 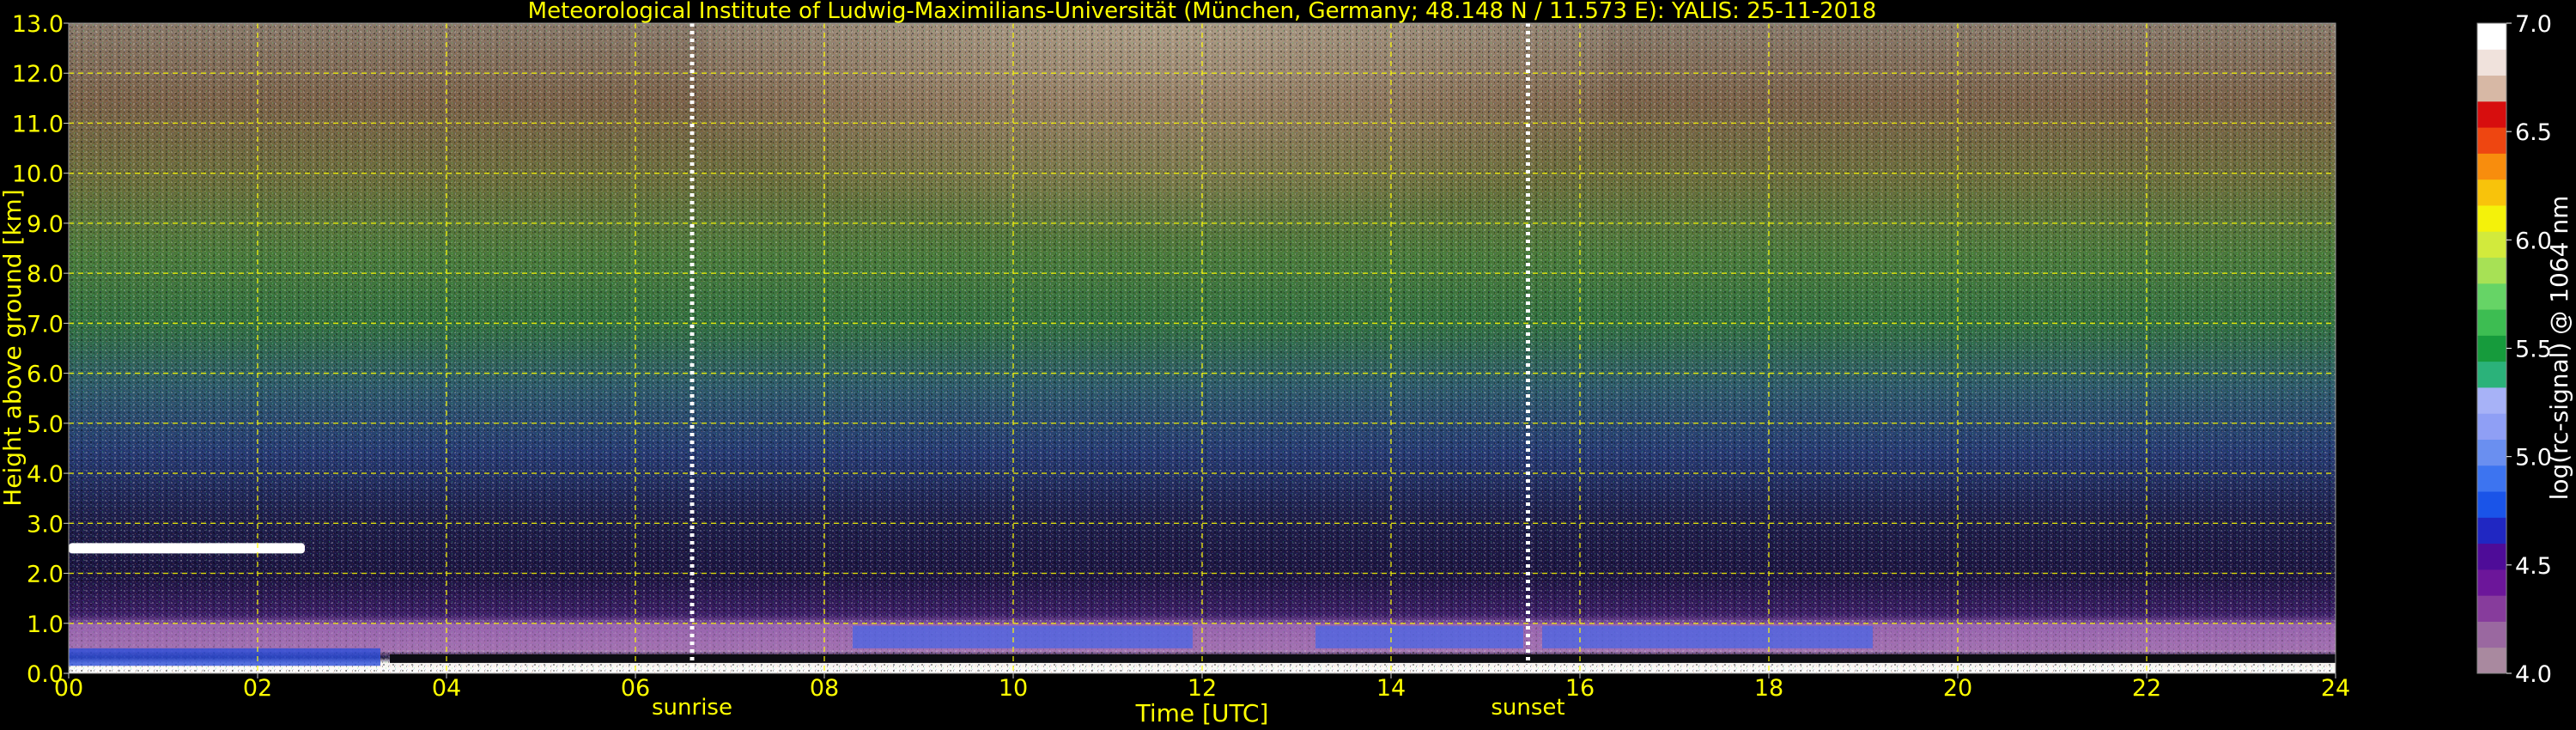 What do you see at coordinates (2533, 566) in the screenshot?
I see `colorbar-tick-label: 4.5` at bounding box center [2533, 566].